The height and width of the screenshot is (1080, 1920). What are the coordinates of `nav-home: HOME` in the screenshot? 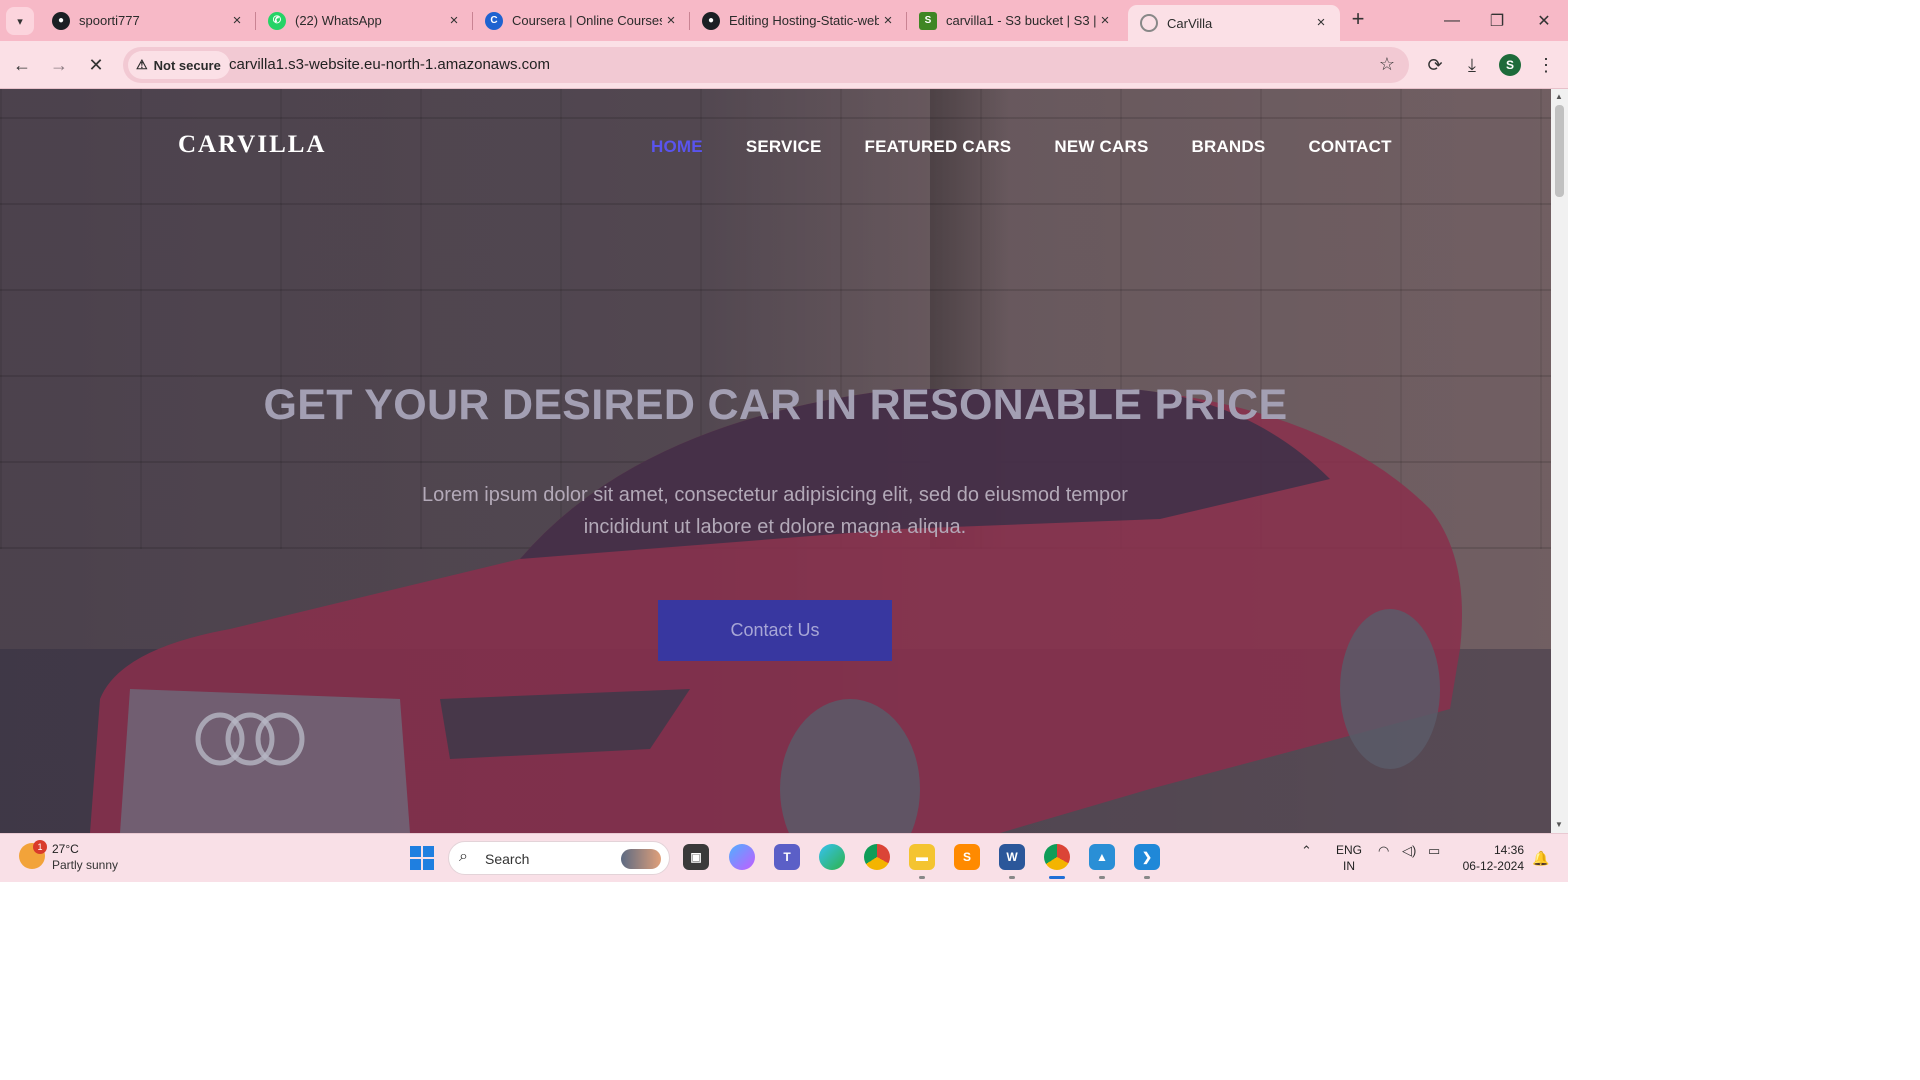 It's located at (677, 147).